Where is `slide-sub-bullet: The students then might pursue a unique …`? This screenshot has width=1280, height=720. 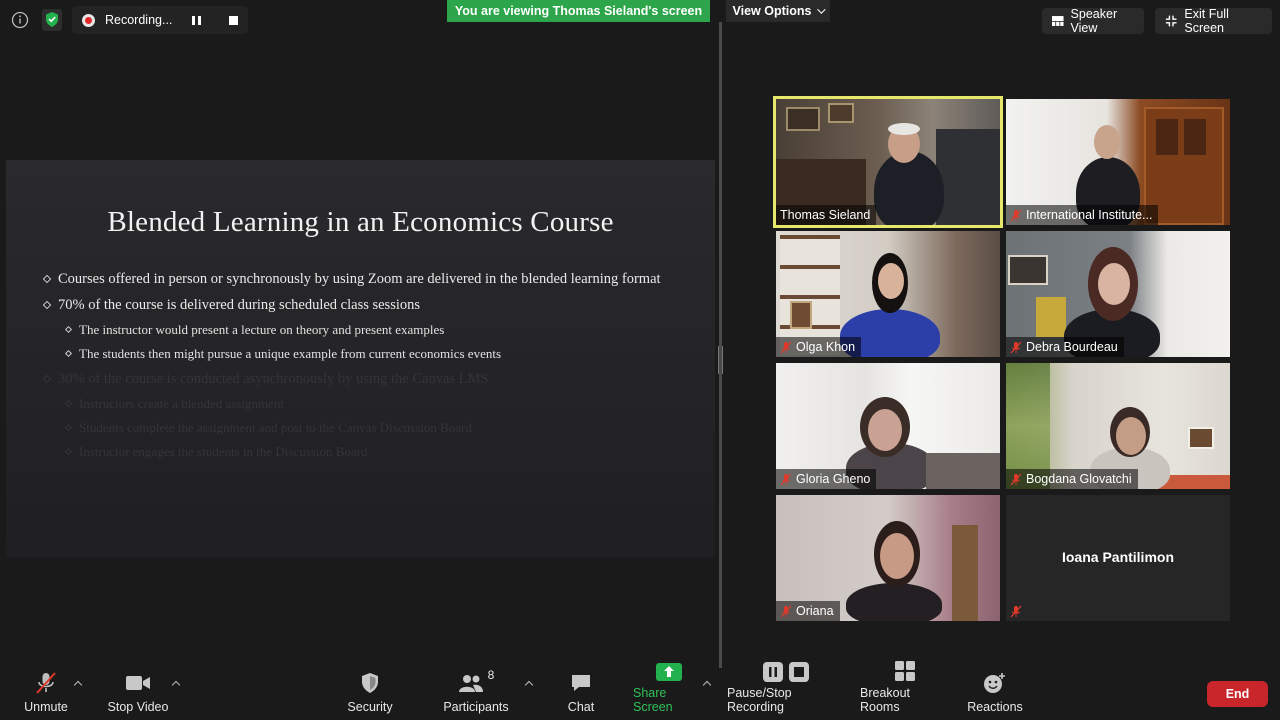
slide-sub-bullet: The students then might pursue a unique … is located at coordinates (369, 354).